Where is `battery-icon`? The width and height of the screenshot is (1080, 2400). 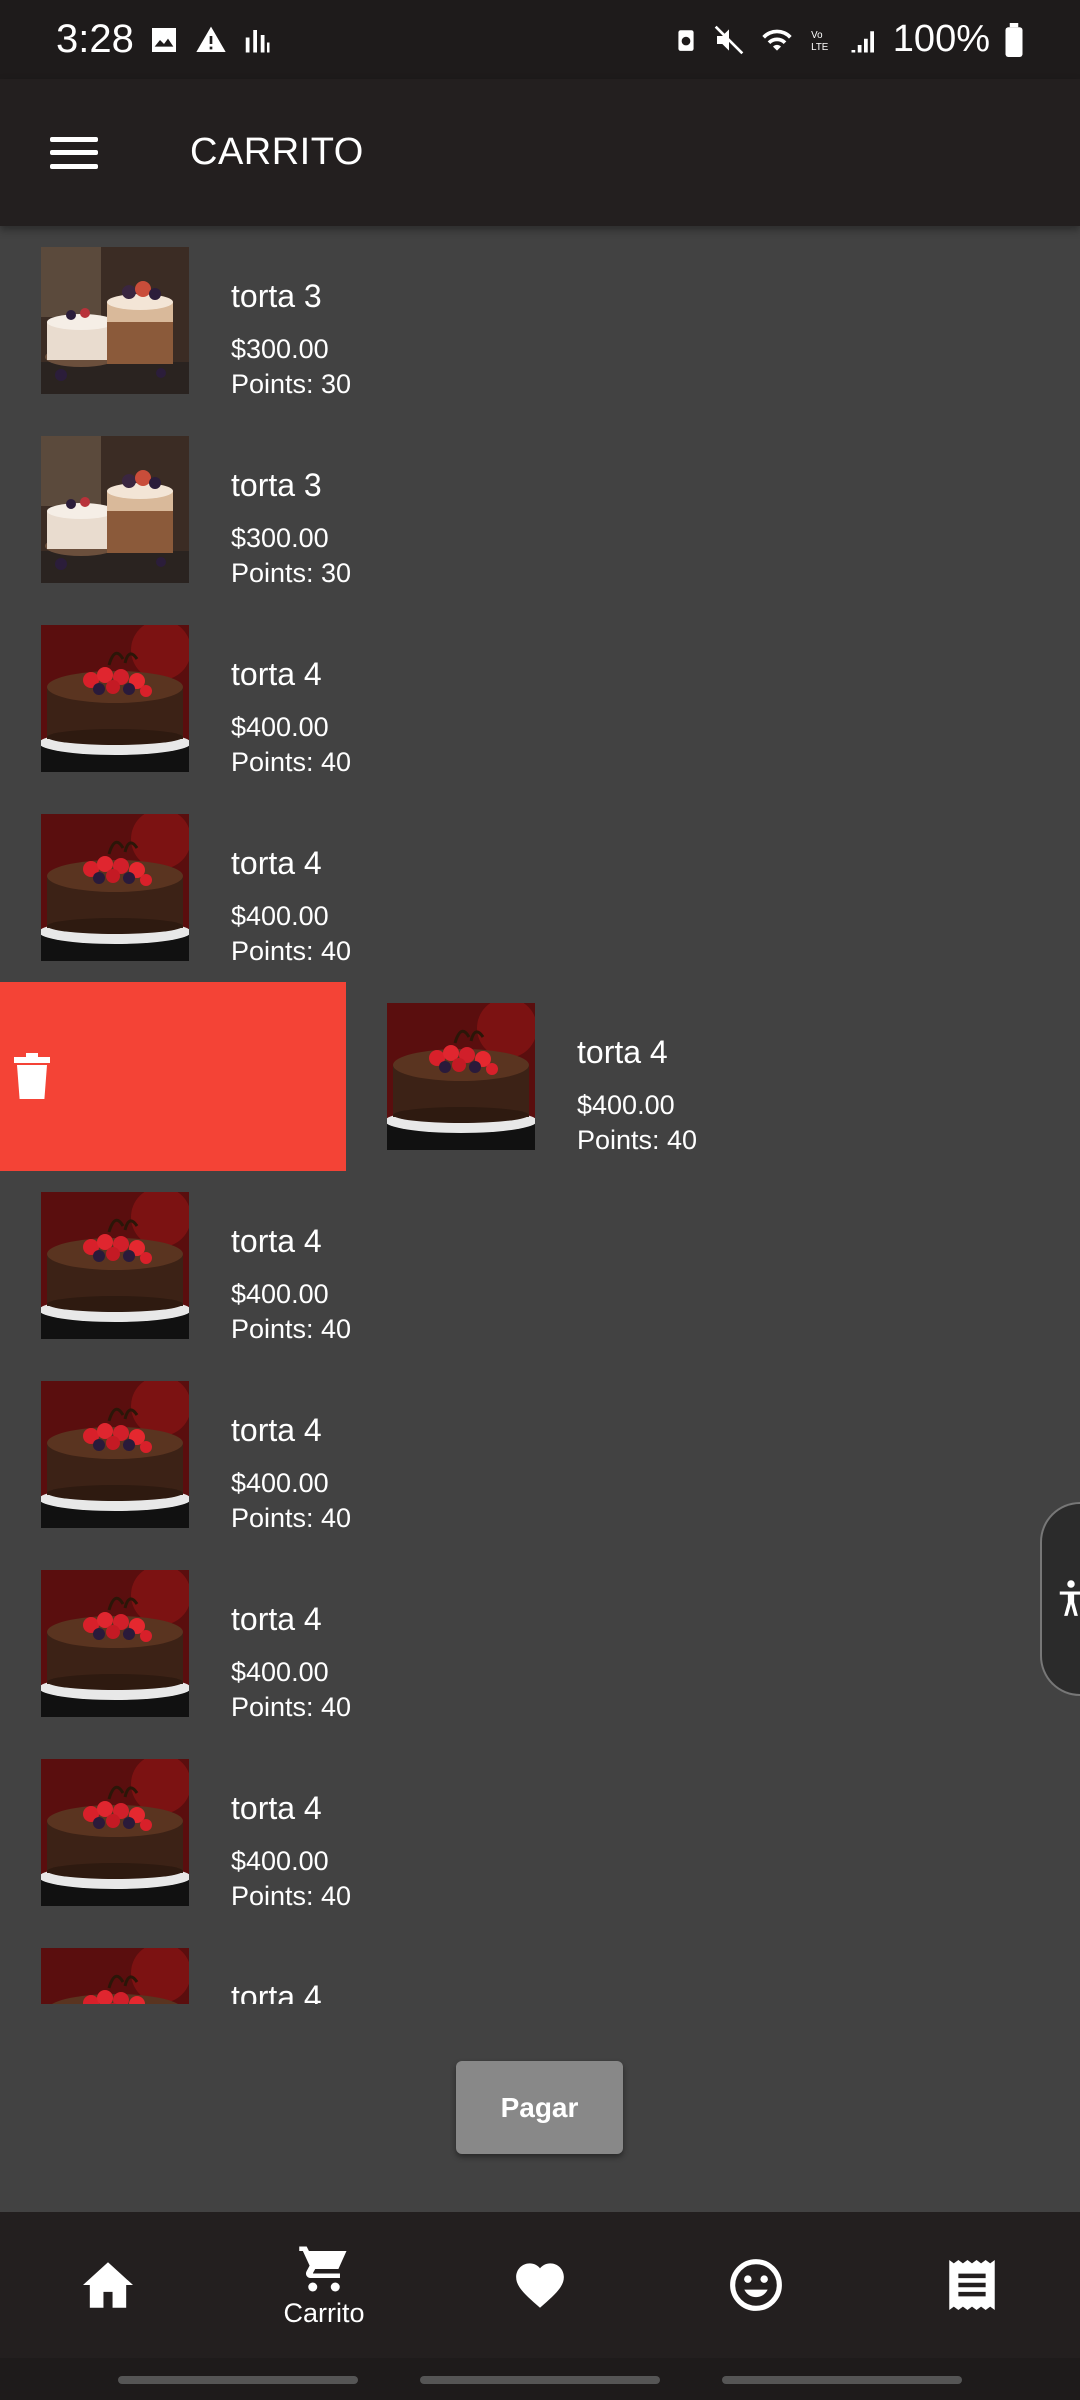
battery-icon is located at coordinates (1014, 39).